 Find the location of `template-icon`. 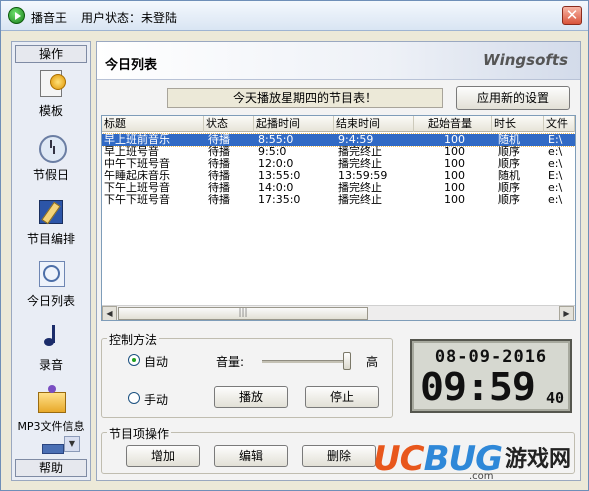

template-icon is located at coordinates (51, 83).